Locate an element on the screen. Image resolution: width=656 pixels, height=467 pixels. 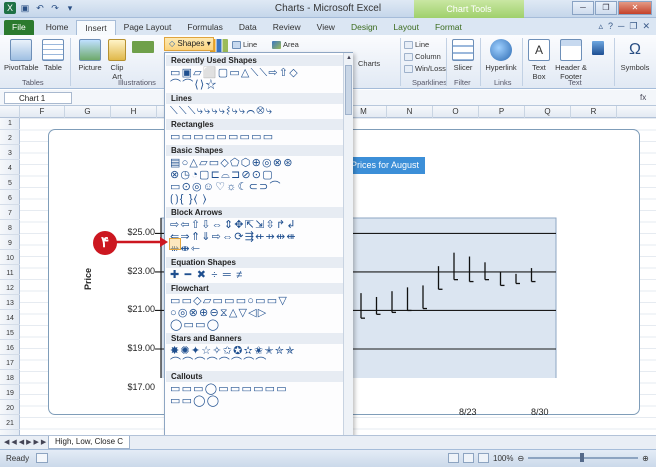
name-box: Chart 1 is located at coordinates (38, 98).